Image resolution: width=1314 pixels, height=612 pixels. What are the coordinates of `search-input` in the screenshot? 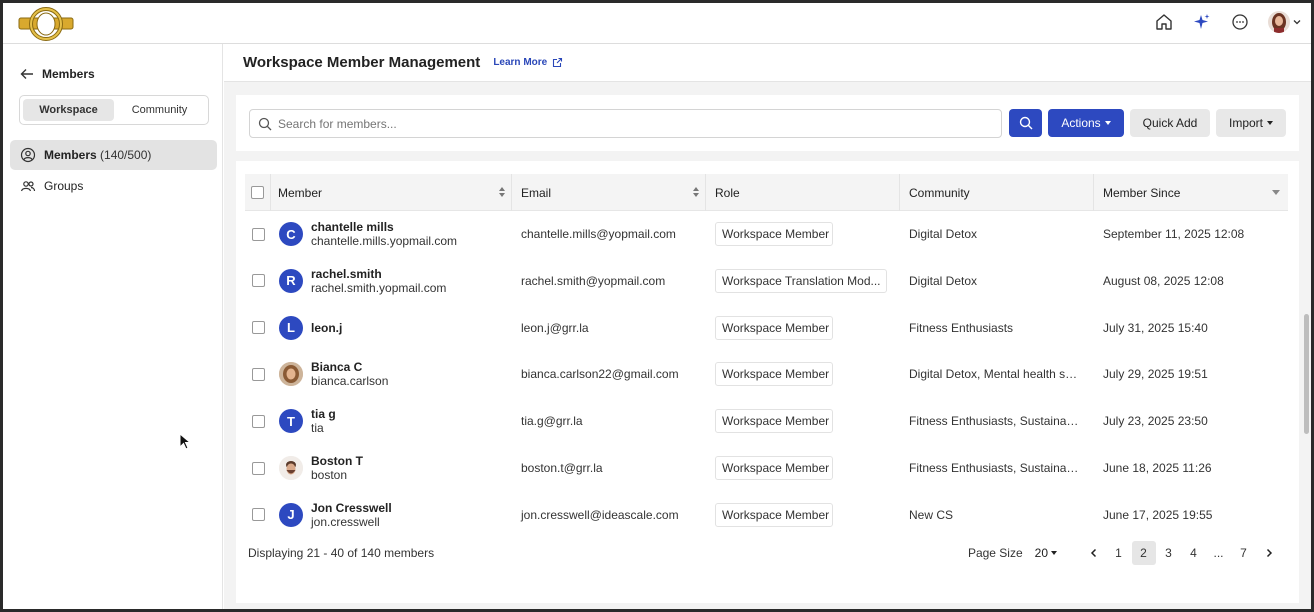 It's located at (628, 123).